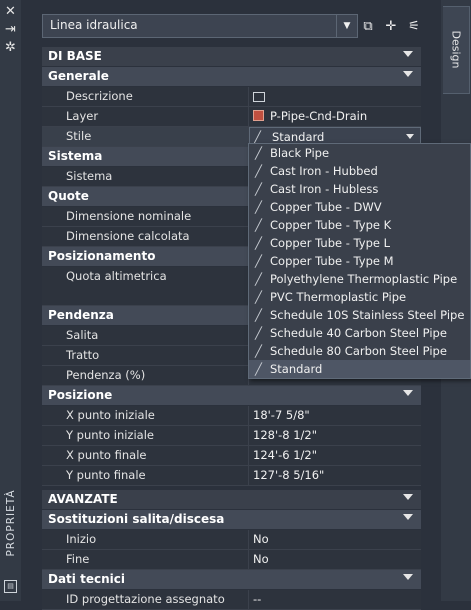  Describe the element at coordinates (391, 27) in the screenshot. I see `select-objects-icon: ✛` at that location.